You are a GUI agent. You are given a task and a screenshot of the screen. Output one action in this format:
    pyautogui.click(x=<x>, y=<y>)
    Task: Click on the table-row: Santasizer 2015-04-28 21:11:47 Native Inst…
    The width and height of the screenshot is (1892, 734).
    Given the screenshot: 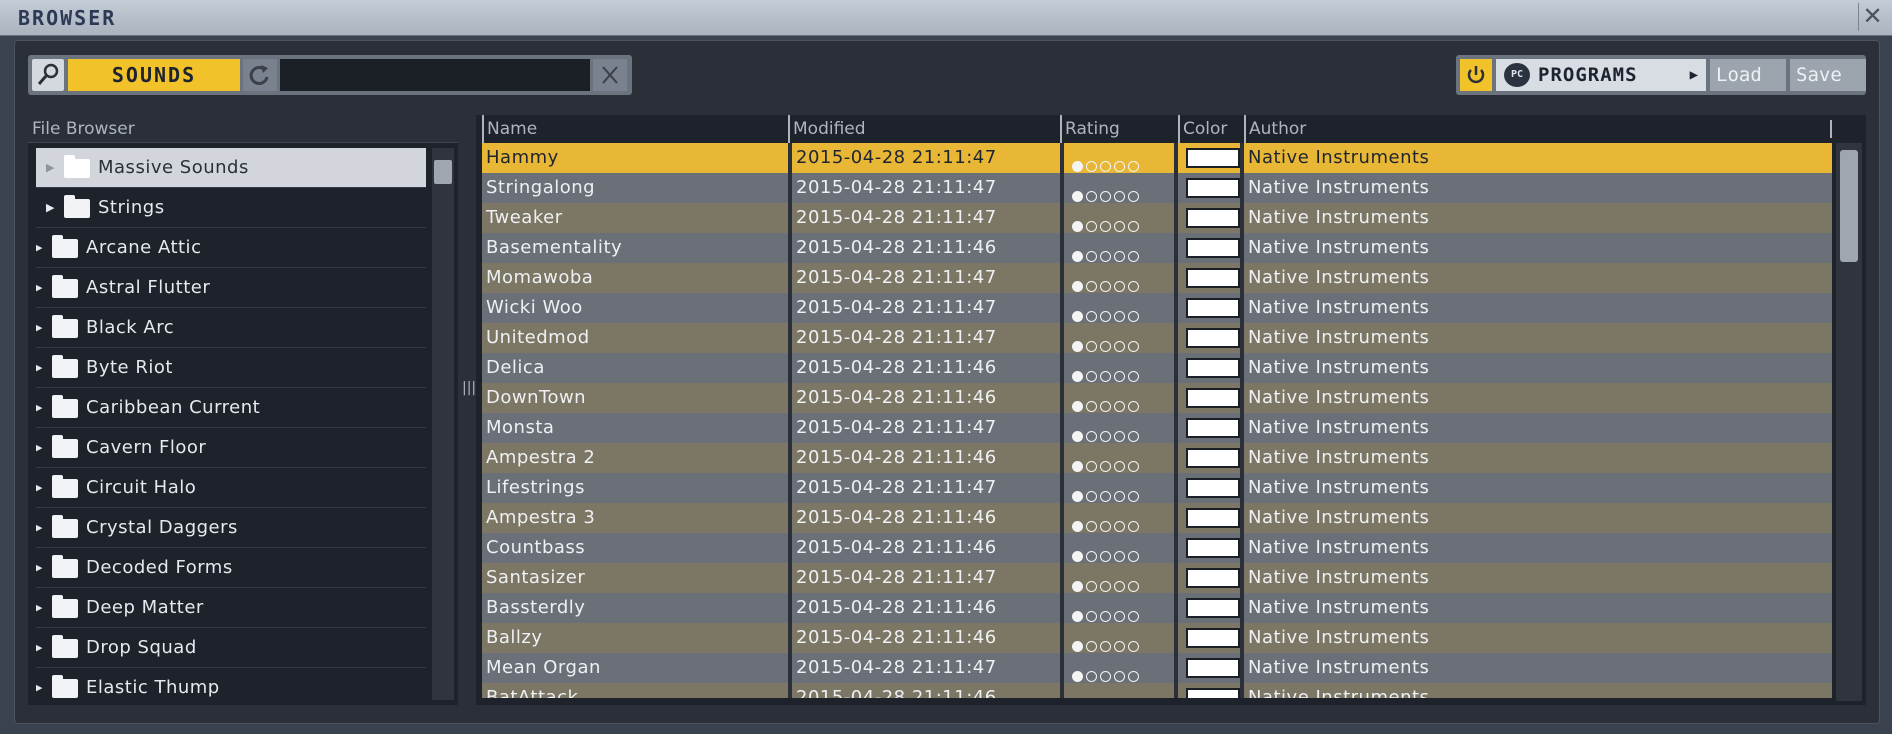 What is the action you would take?
    pyautogui.click(x=1157, y=578)
    